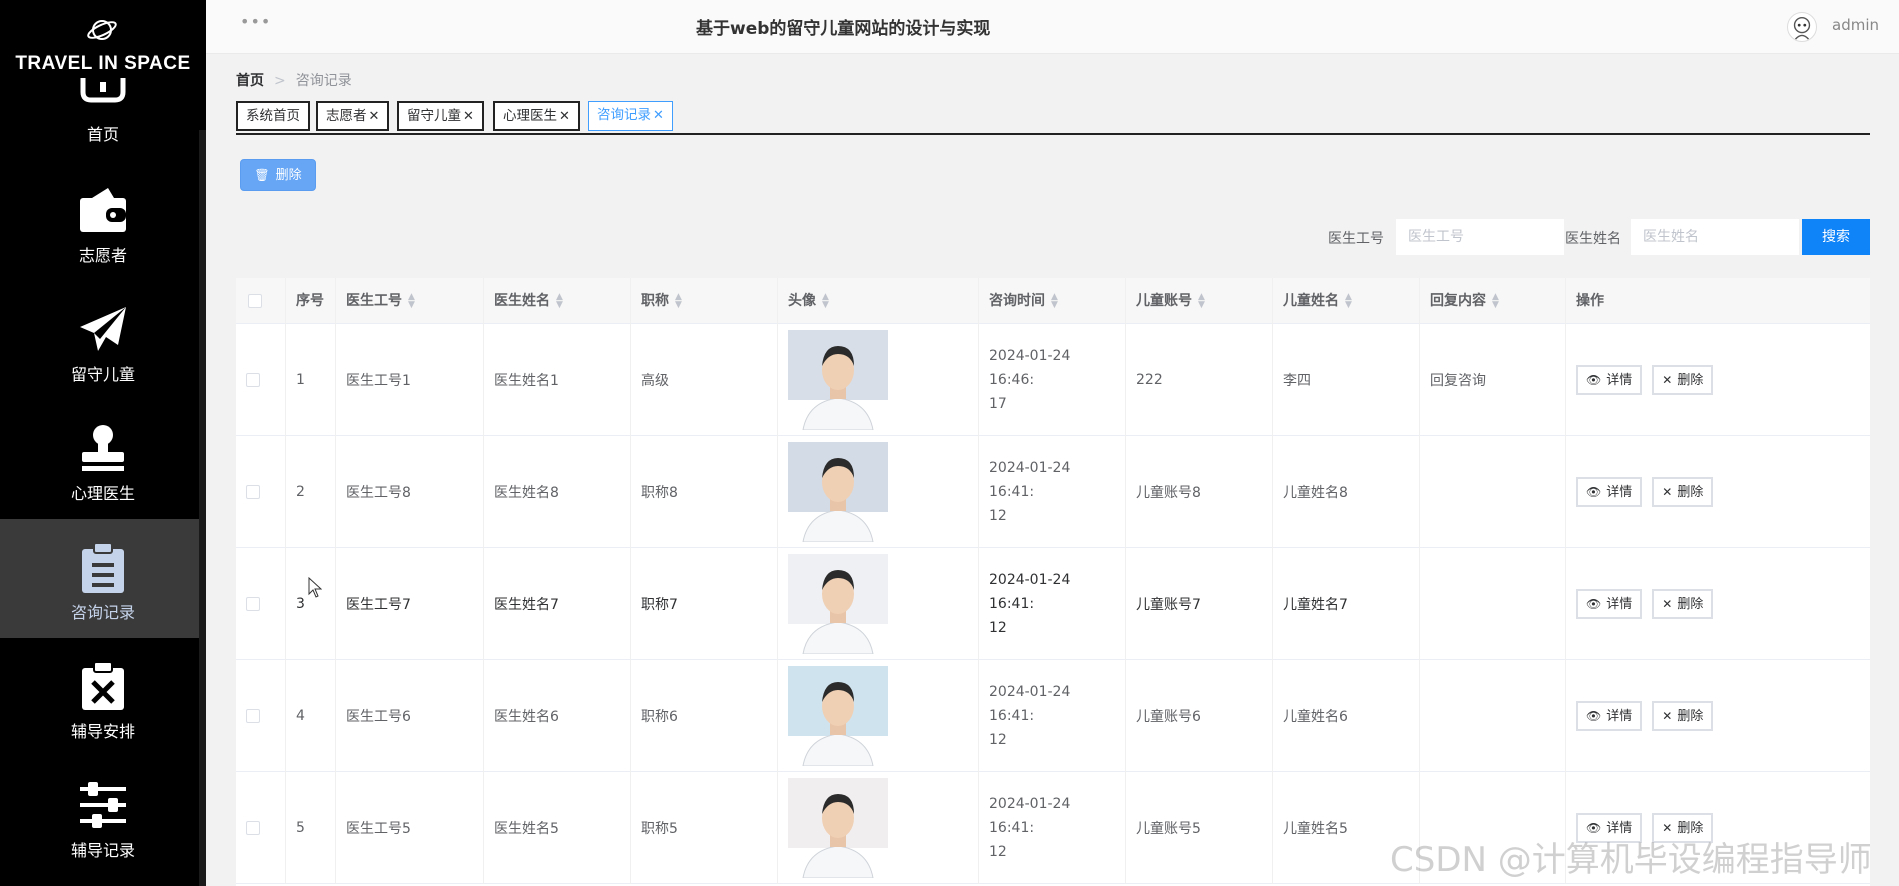 The height and width of the screenshot is (886, 1899). Describe the element at coordinates (103, 356) in the screenshot. I see `sidebar-item-children: 留守儿童` at that location.